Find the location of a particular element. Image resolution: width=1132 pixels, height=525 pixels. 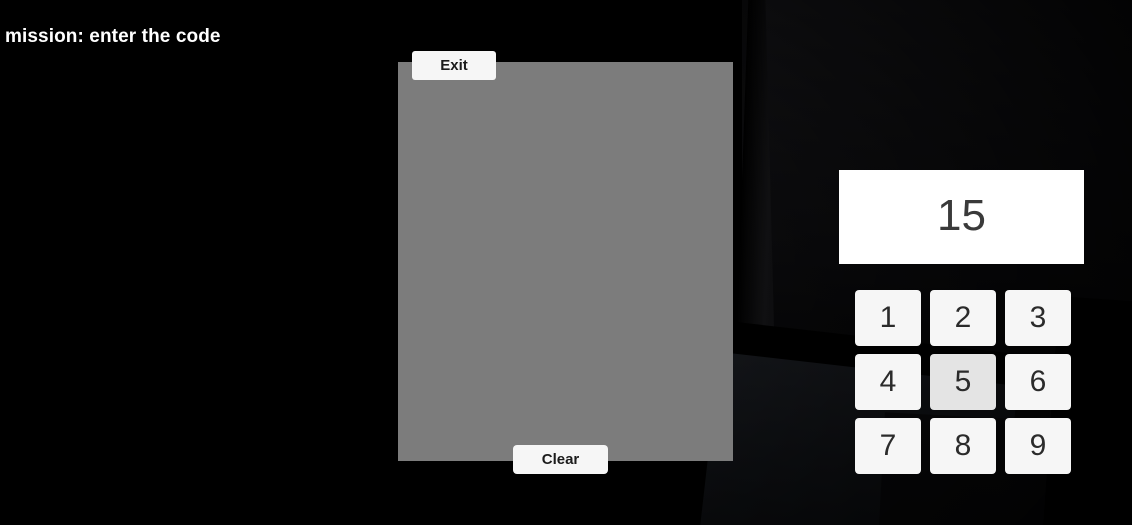

keypad-key-3: 3 is located at coordinates (1038, 318).